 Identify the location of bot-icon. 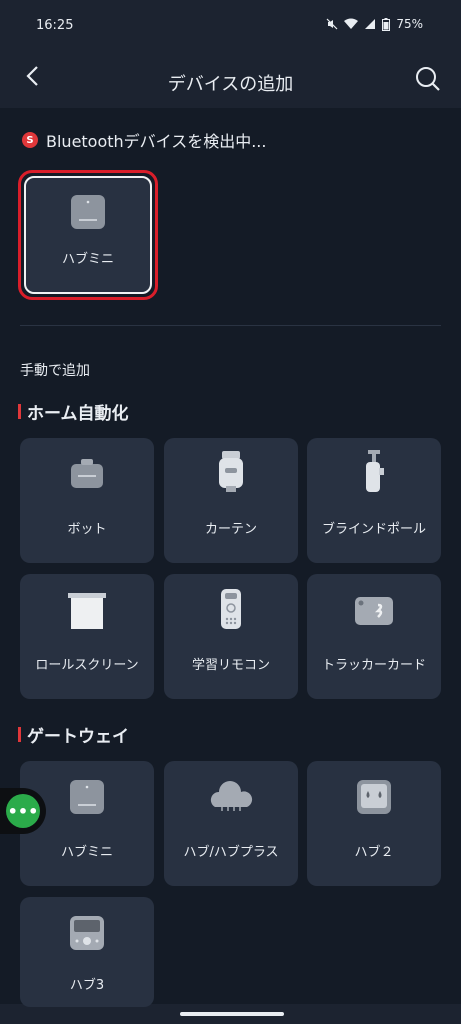
(87, 473).